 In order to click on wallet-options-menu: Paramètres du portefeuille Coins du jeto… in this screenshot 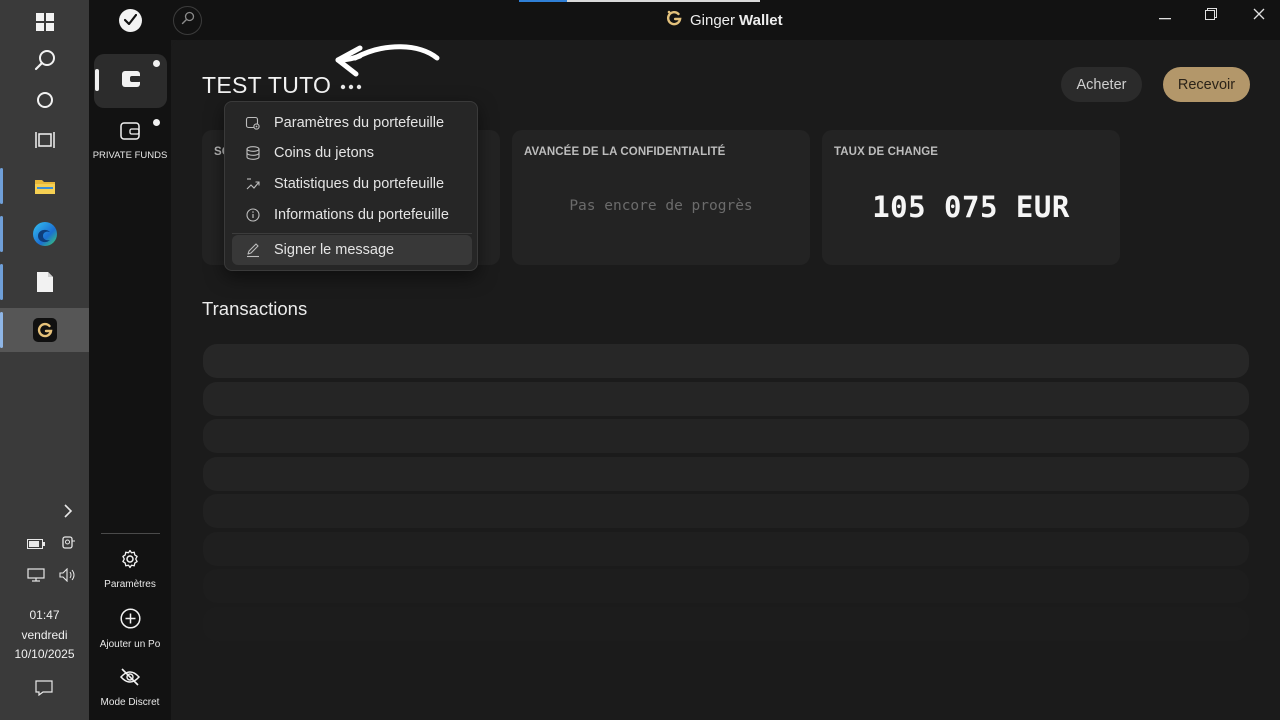, I will do `click(351, 186)`.